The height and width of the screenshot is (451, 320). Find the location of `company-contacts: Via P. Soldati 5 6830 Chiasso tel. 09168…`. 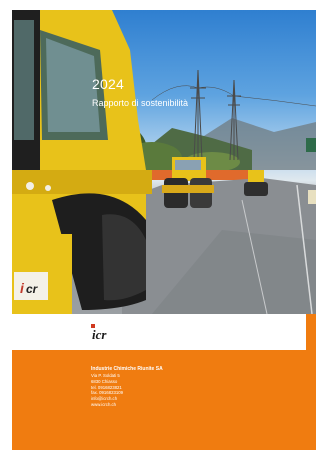

company-contacts: Via P. Soldati 5 6830 Chiasso tel. 09168… is located at coordinates (107, 390).